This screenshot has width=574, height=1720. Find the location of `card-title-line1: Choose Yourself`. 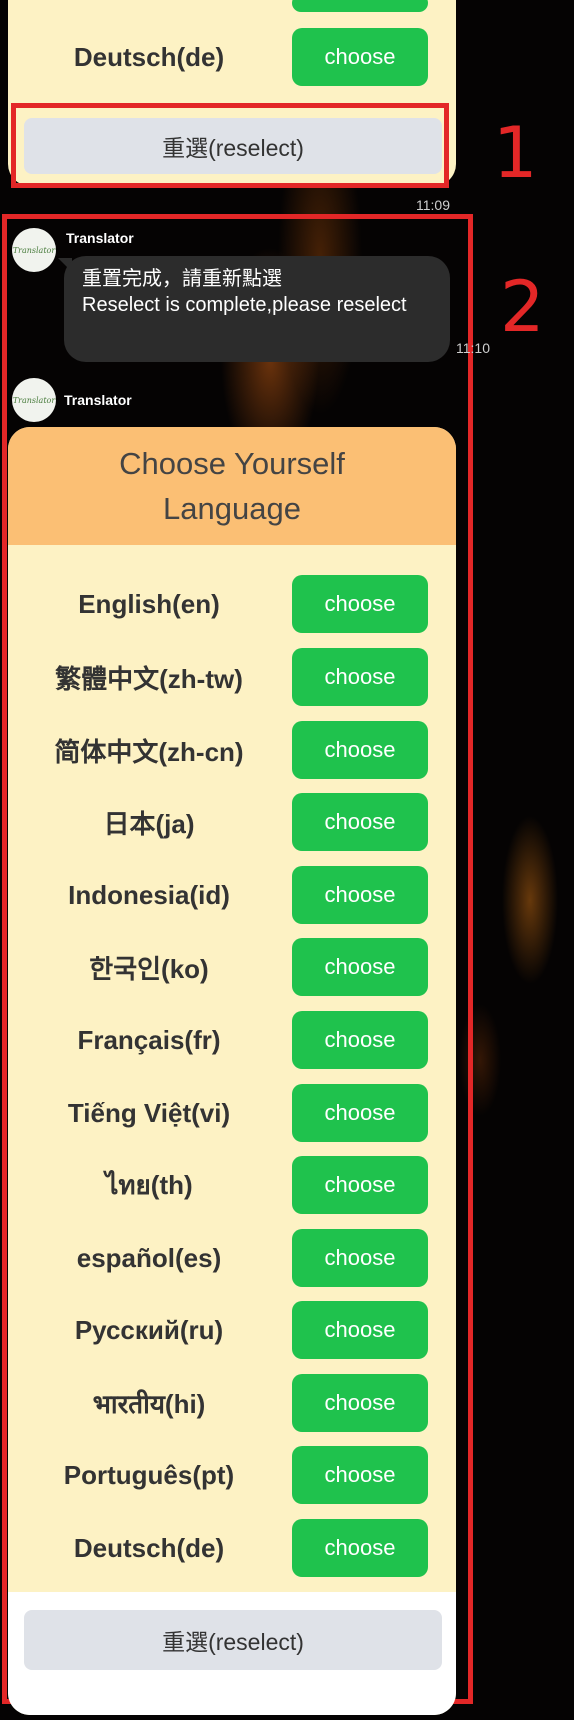

card-title-line1: Choose Yourself is located at coordinates (232, 463).